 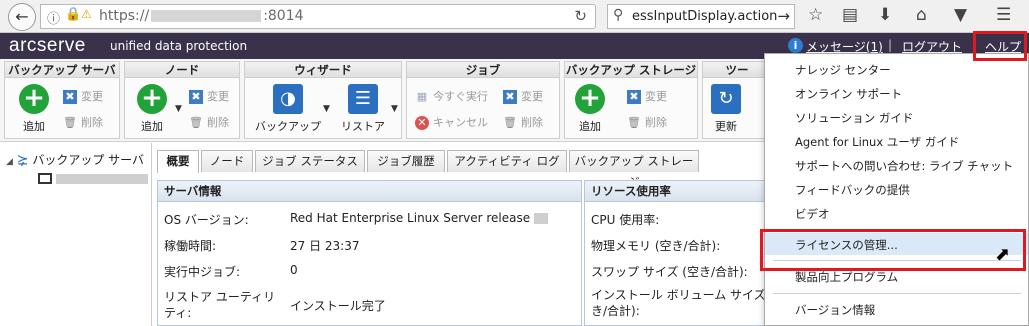 I want to click on hamburger-menu-icon: ☰, so click(x=1003, y=15).